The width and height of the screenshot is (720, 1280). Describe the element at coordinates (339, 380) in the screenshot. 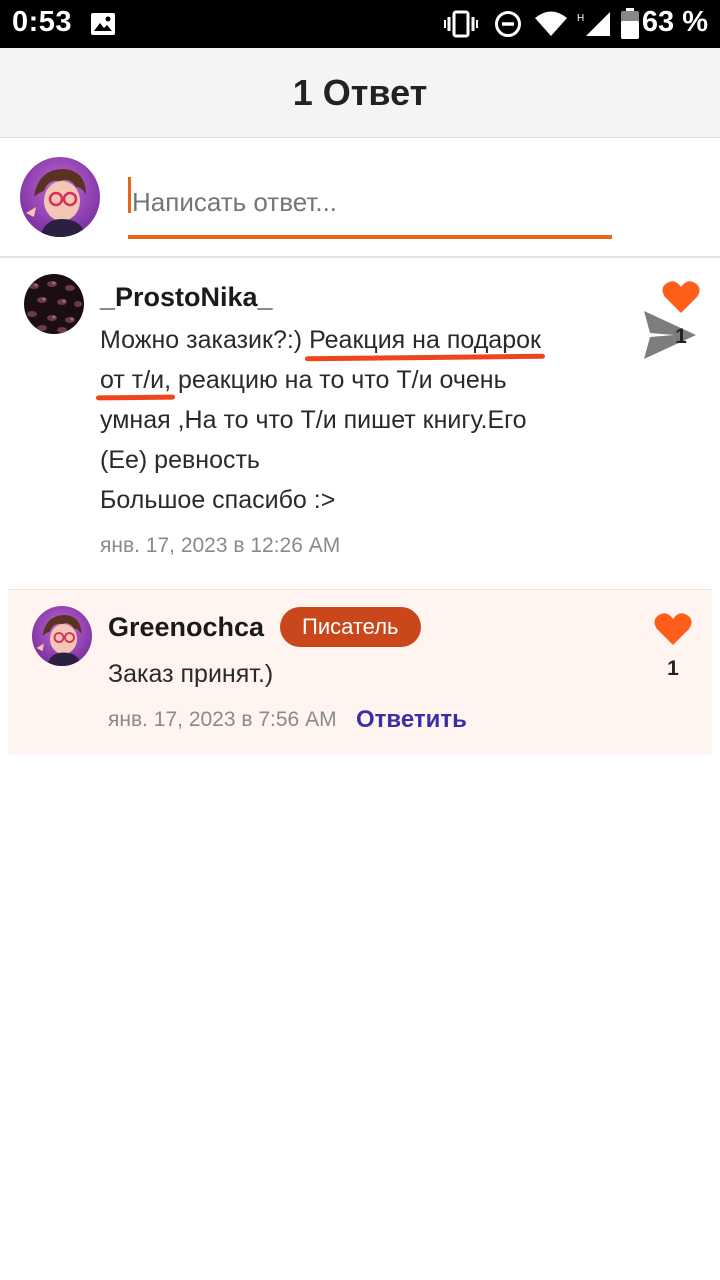

I see `body-text: реакцию на то что Т/и очень` at that location.